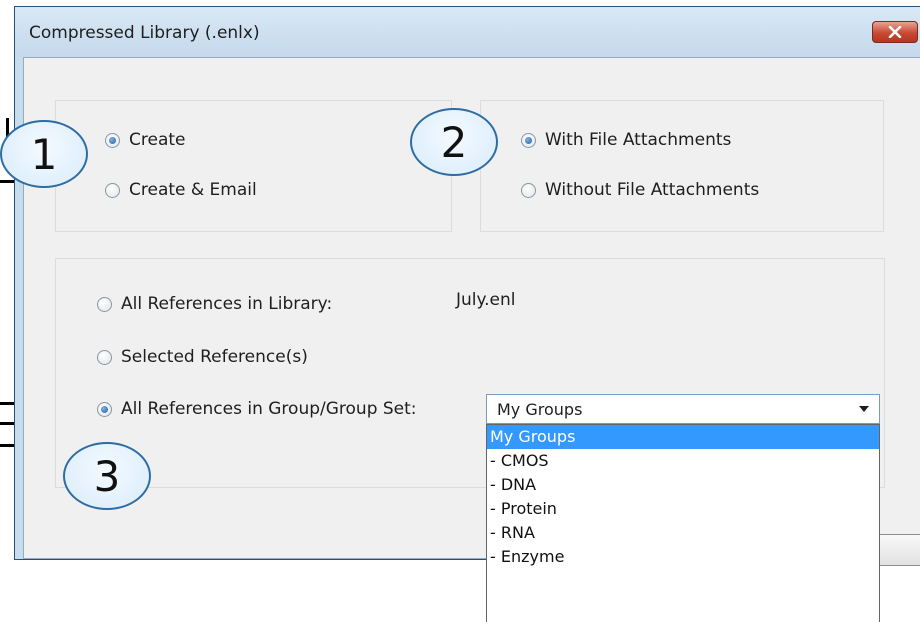  I want to click on close-button, so click(895, 32).